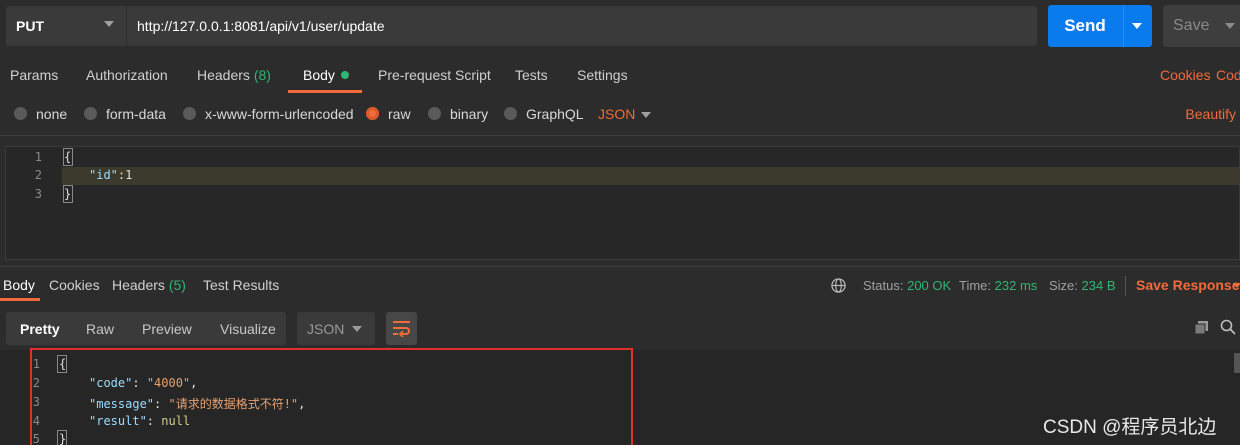 The width and height of the screenshot is (1240, 445). I want to click on cookies-link: Cookies, so click(1185, 75).